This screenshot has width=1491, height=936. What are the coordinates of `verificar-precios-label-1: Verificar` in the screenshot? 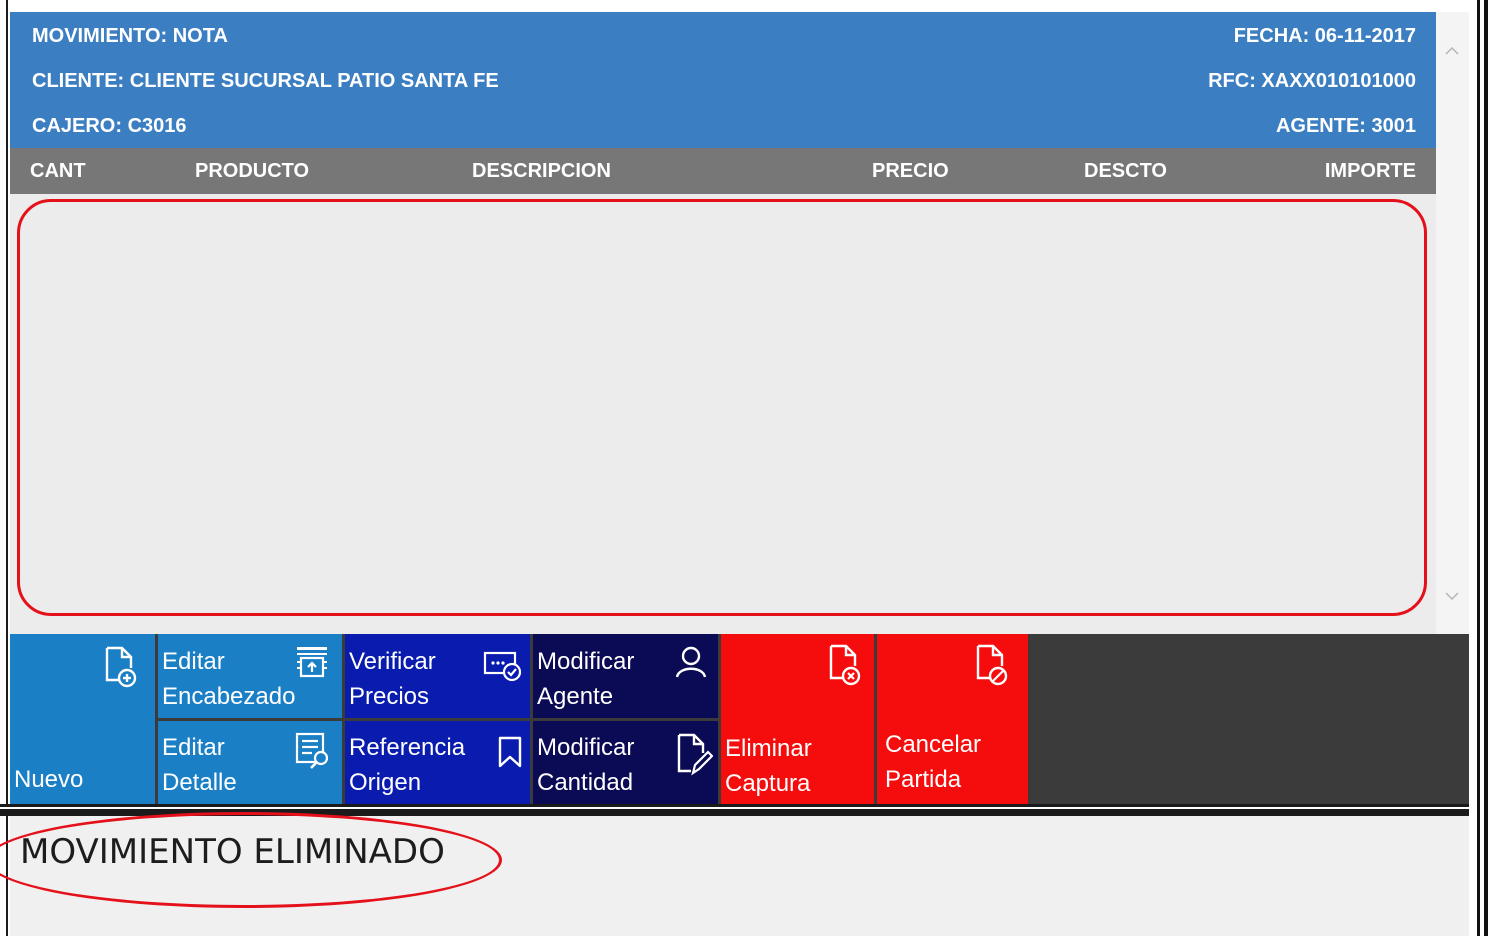 It's located at (392, 661).